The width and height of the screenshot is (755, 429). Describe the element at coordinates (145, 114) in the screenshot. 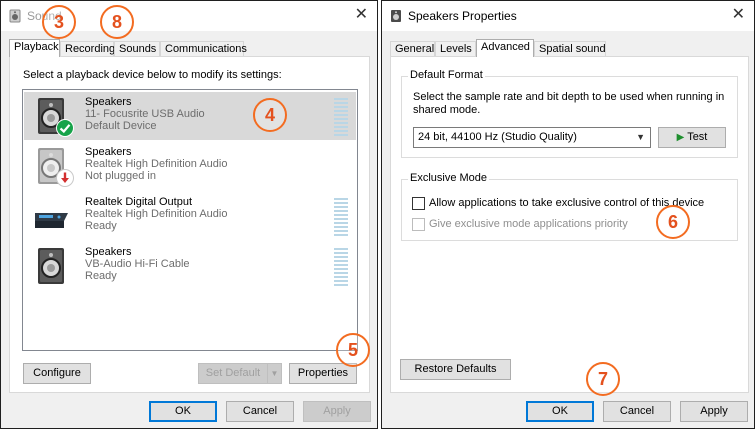

I see `device-driver: 11- Focusrite USB Audio` at that location.